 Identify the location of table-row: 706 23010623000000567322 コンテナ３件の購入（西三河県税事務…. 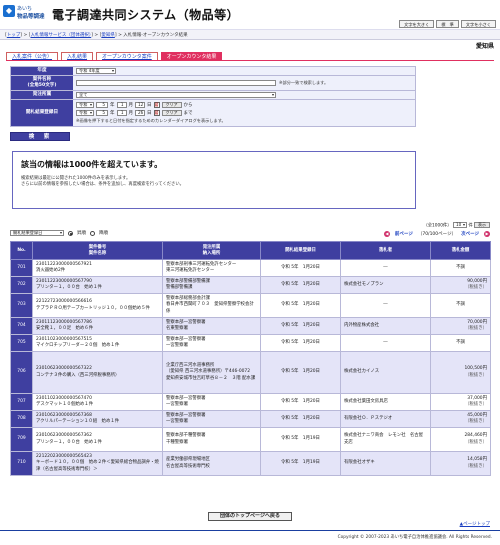
(250, 372).